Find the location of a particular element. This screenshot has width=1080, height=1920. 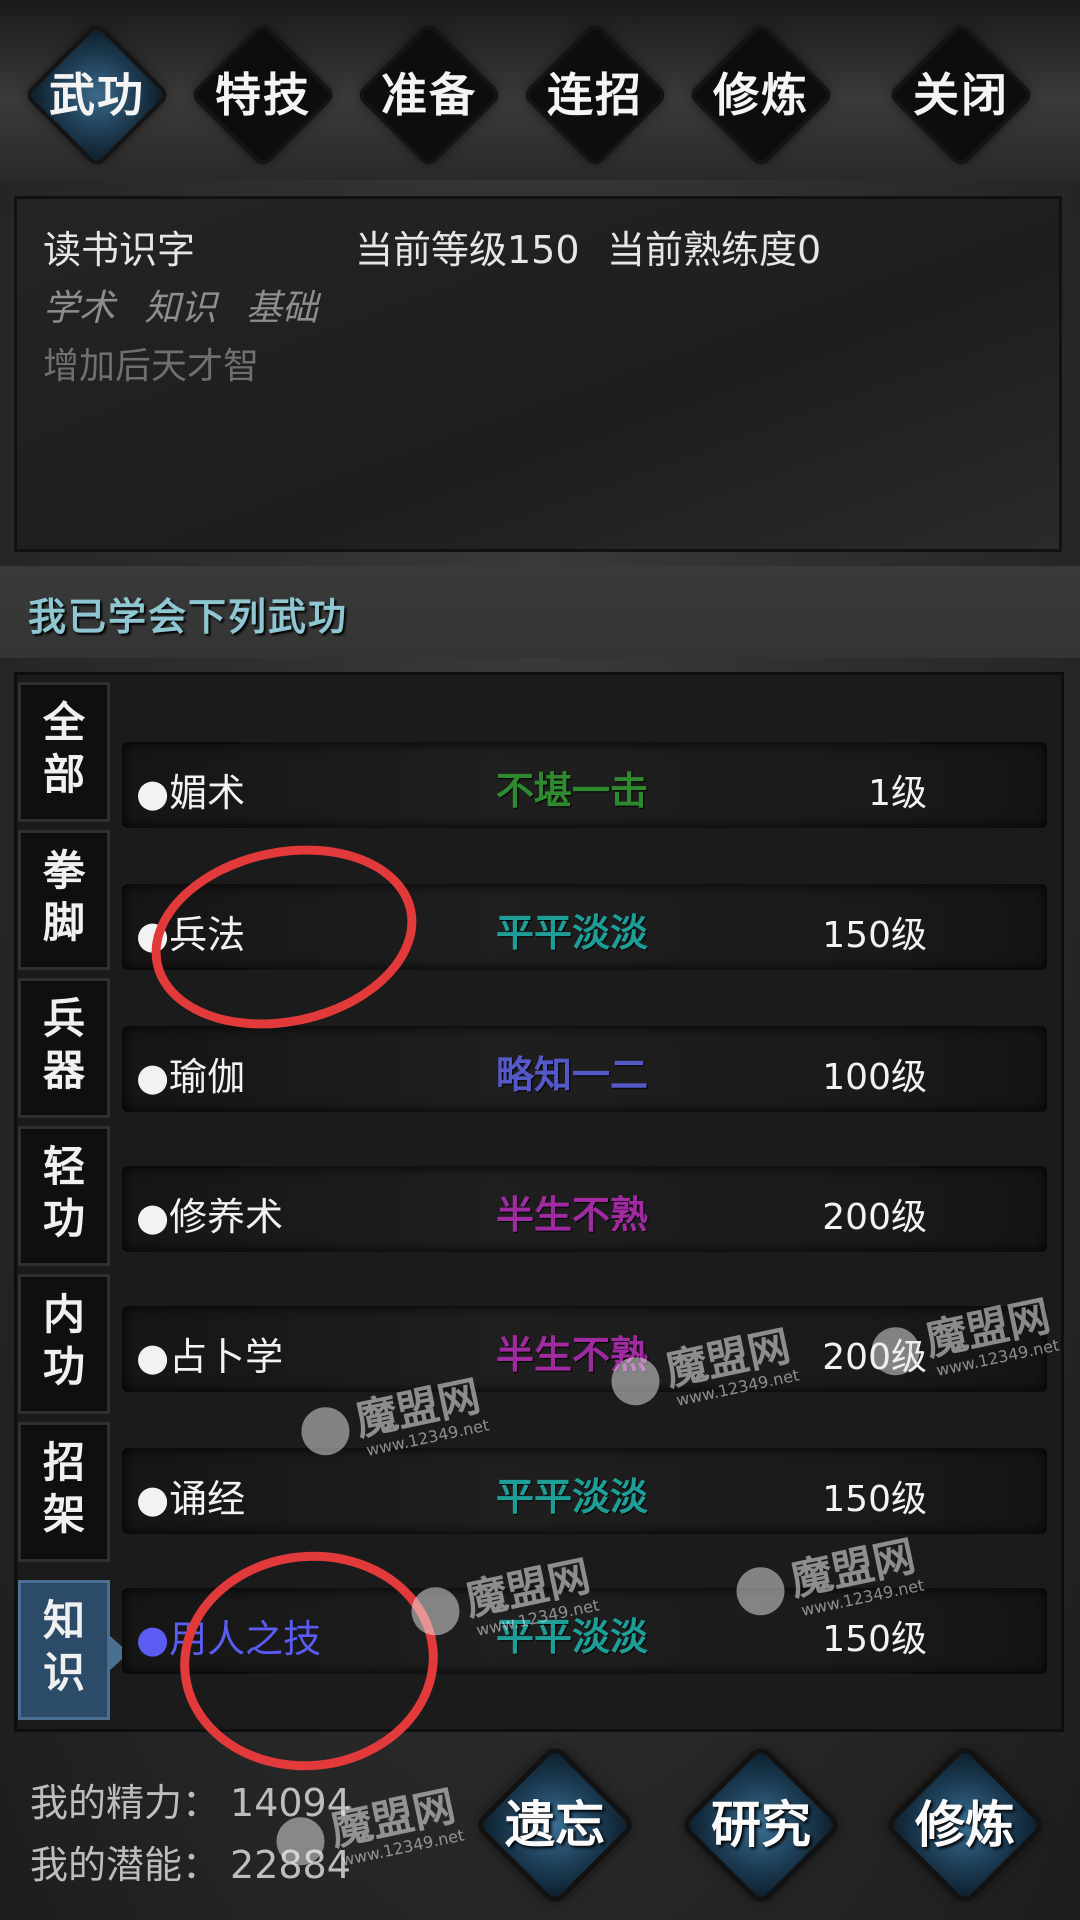

skill-row-rank: 略知一二 is located at coordinates (571, 1074).